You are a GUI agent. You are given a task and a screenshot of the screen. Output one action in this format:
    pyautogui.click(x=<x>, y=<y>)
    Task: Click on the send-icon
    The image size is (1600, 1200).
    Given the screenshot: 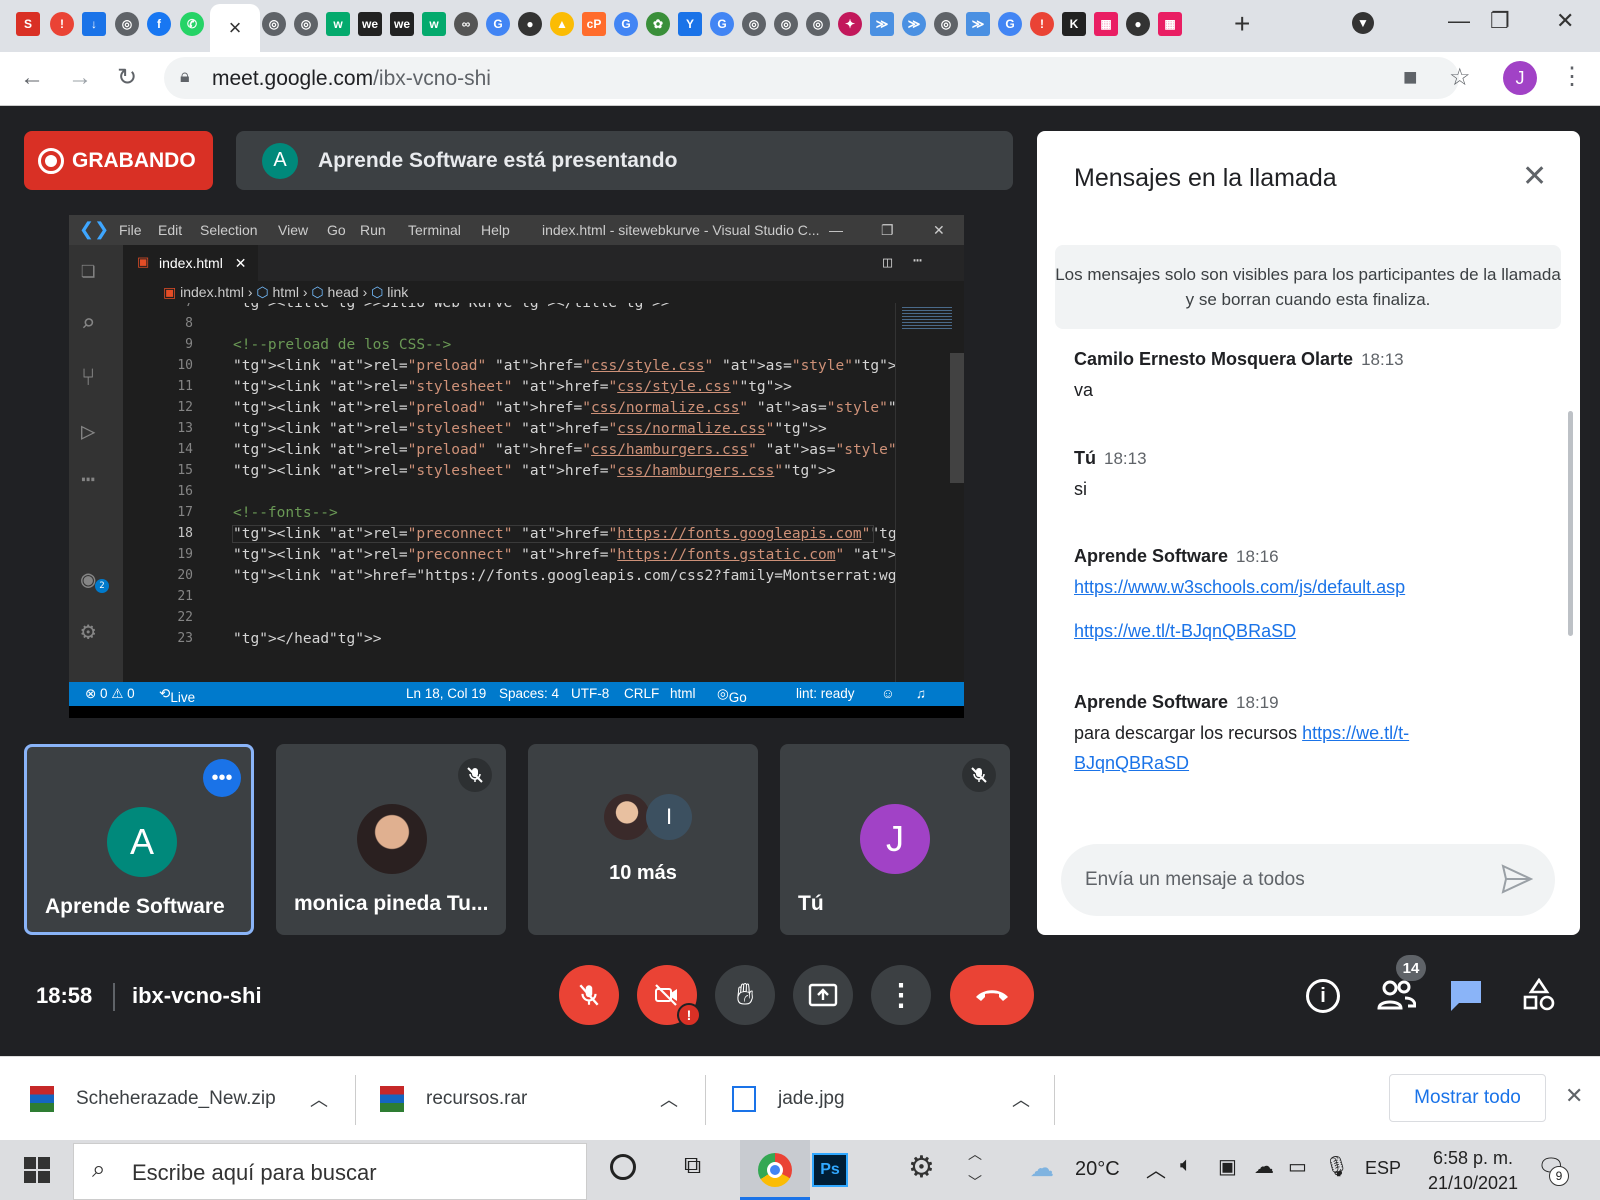 What is the action you would take?
    pyautogui.click(x=1517, y=881)
    